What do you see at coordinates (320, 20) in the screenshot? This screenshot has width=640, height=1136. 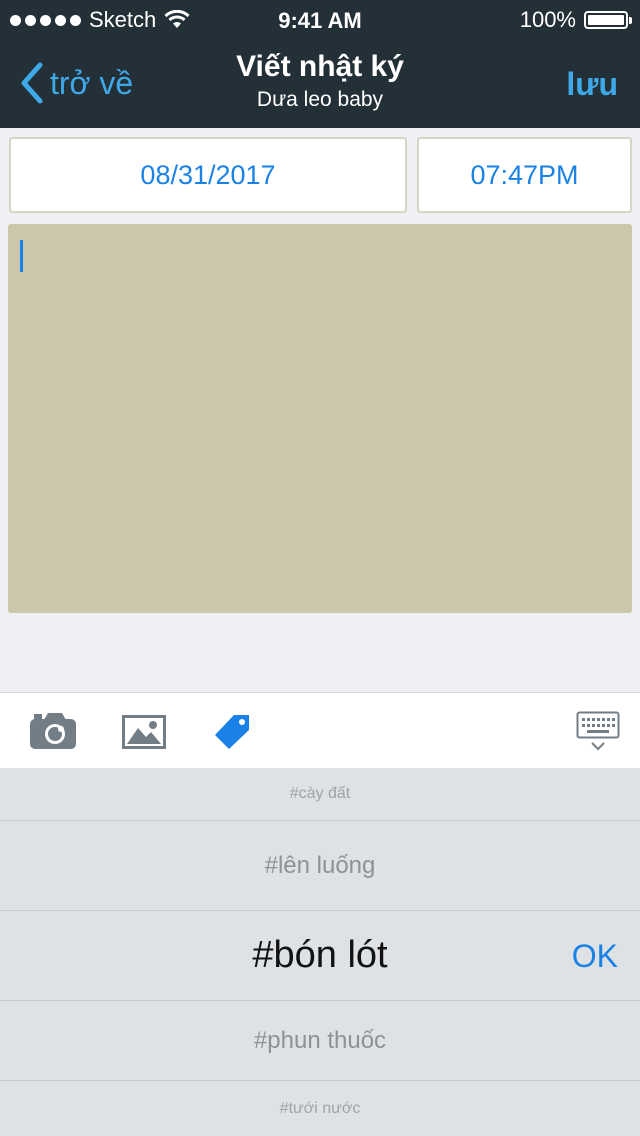 I see `status-bar: Sketch 9:41 AM 100%` at bounding box center [320, 20].